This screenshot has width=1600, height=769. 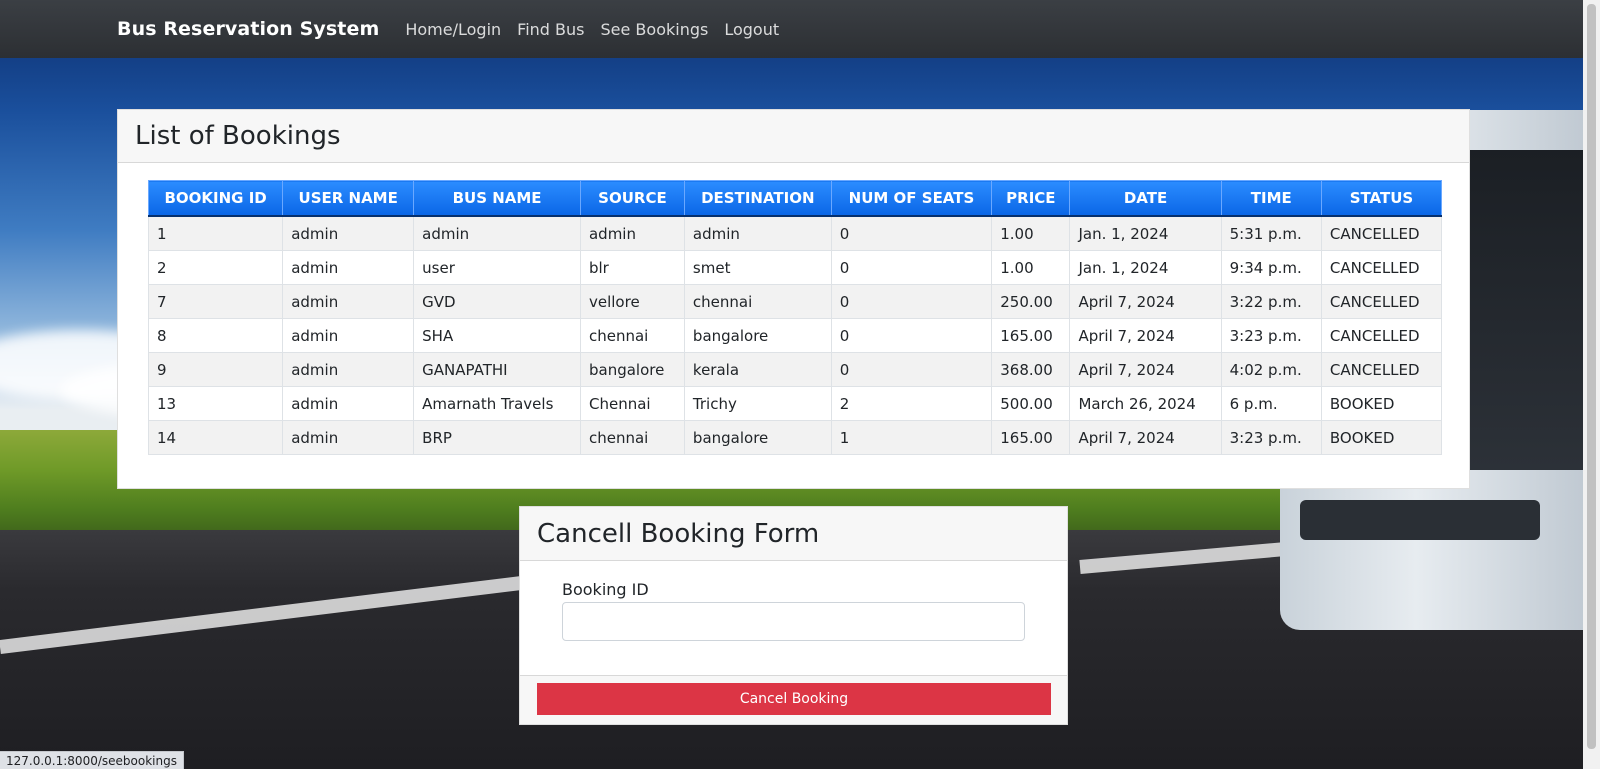 I want to click on cell-booking-id: 7, so click(x=215, y=301).